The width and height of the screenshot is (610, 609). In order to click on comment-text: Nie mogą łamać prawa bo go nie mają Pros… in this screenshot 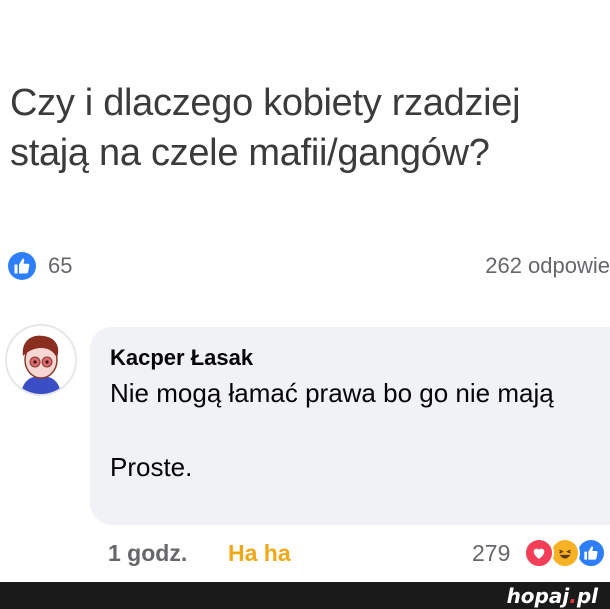, I will do `click(332, 430)`.